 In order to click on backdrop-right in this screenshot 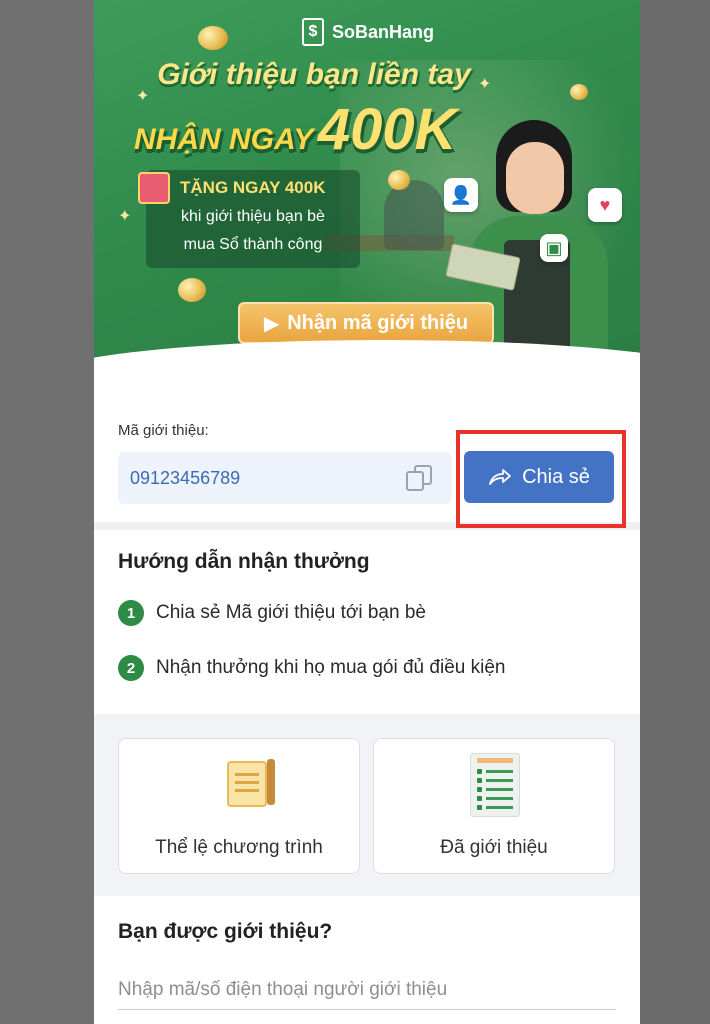, I will do `click(675, 512)`.